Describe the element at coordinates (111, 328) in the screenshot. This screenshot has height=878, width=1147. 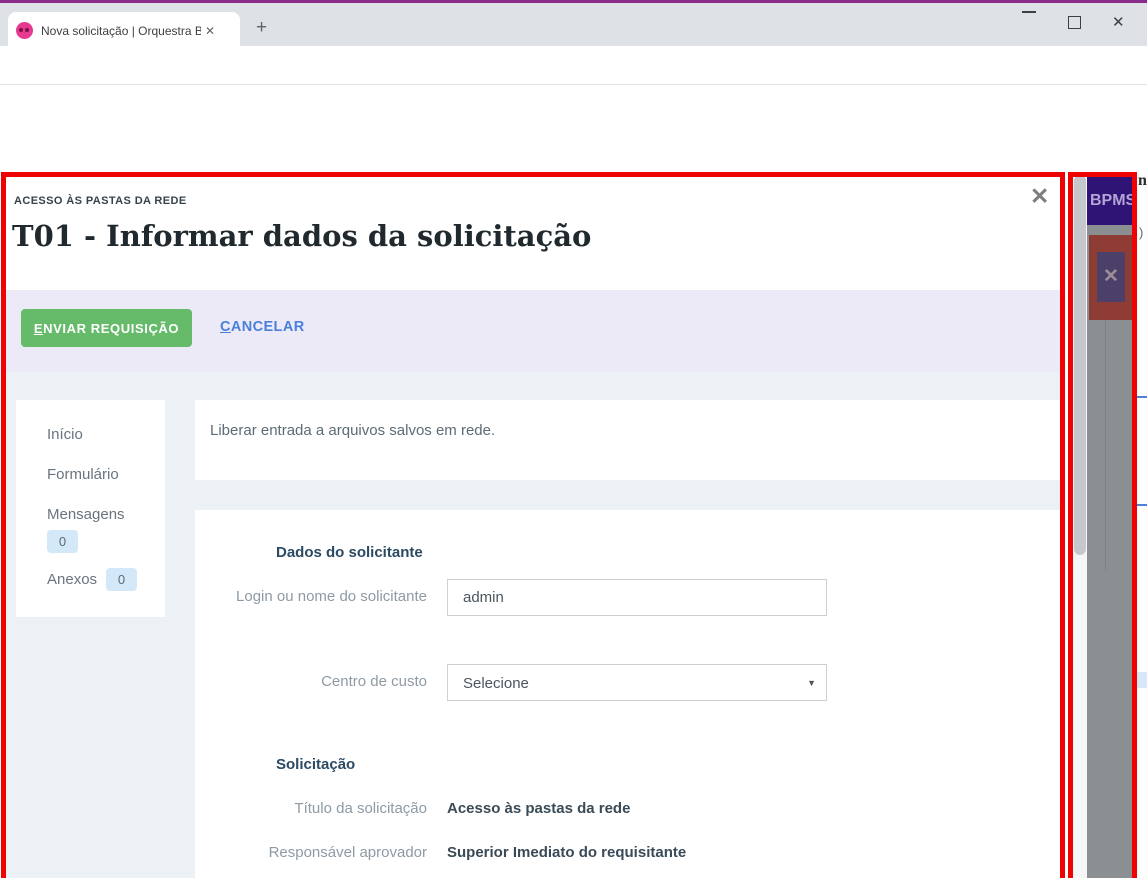
I see `submit-label: NVIAR REQUISIÇÃO` at that location.